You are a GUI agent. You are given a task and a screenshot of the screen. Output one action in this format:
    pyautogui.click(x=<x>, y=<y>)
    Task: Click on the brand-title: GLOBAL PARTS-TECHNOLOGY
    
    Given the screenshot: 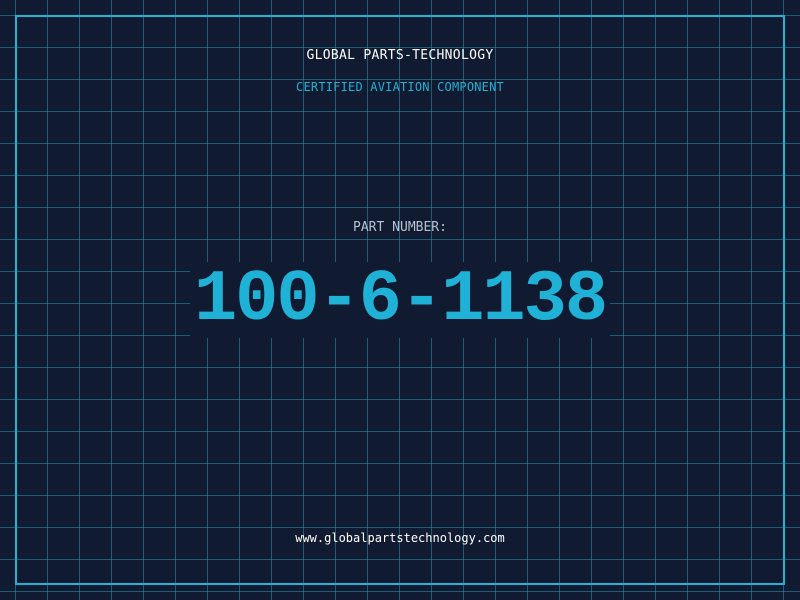 What is the action you would take?
    pyautogui.click(x=400, y=55)
    